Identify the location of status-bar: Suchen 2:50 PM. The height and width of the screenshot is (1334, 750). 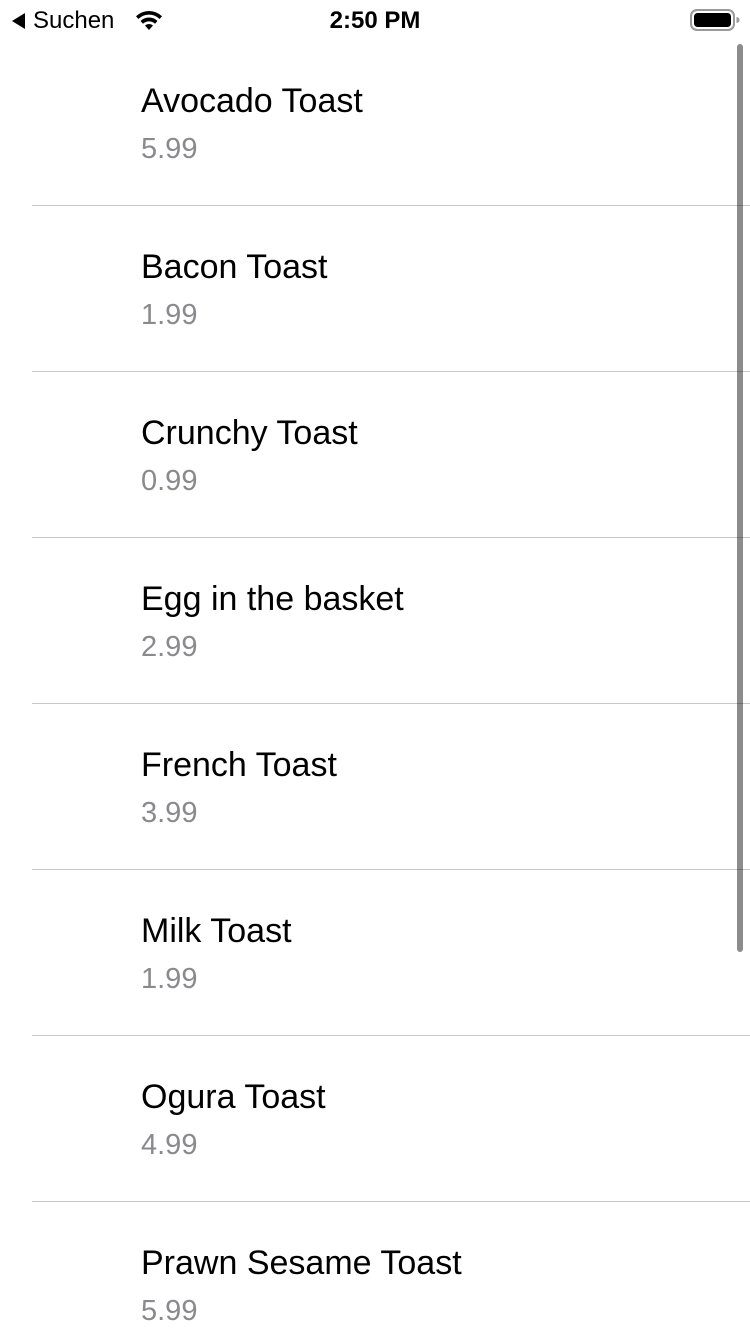
(375, 20).